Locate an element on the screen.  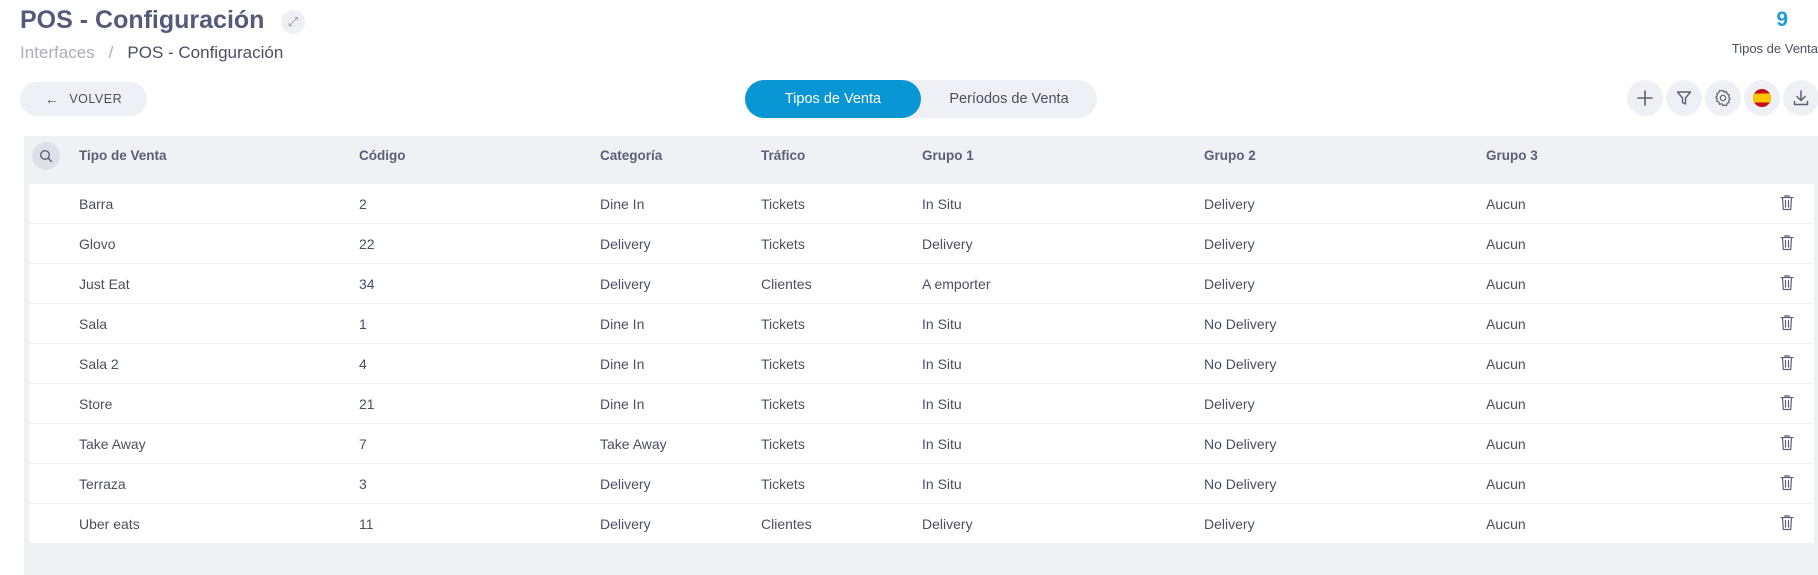
expand-button: ⤢ is located at coordinates (293, 22).